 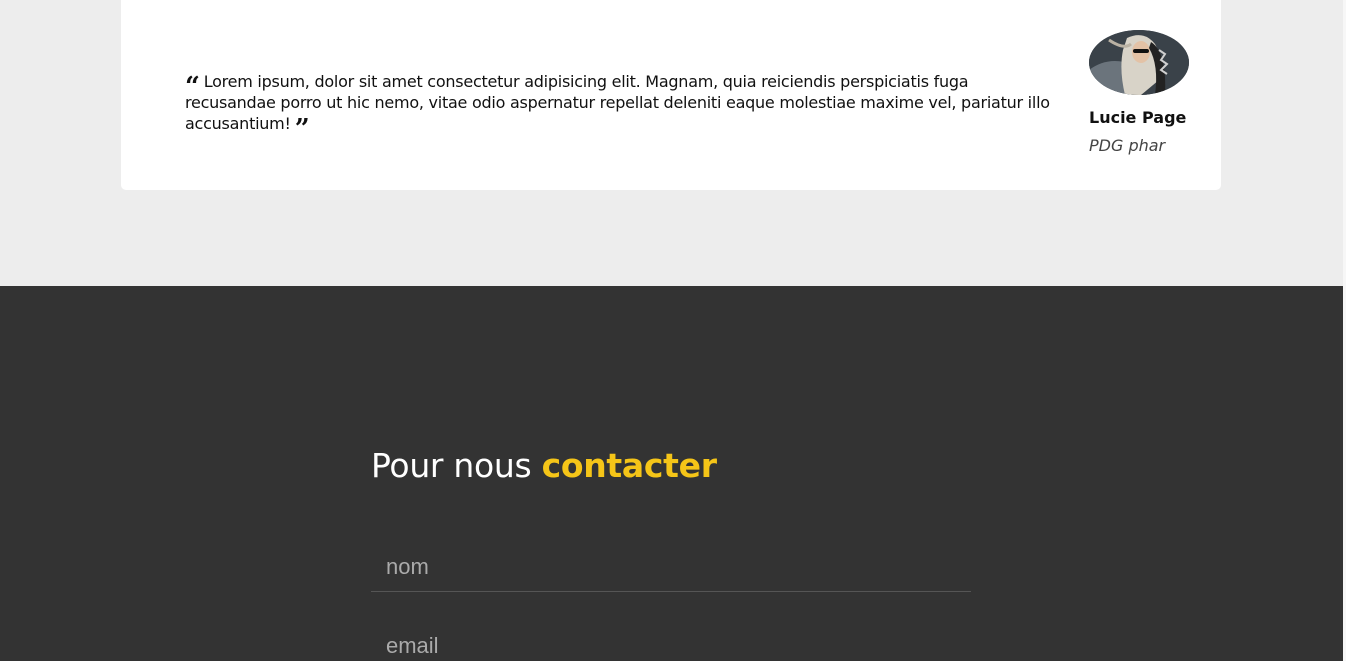 I want to click on avatar, so click(x=1139, y=62).